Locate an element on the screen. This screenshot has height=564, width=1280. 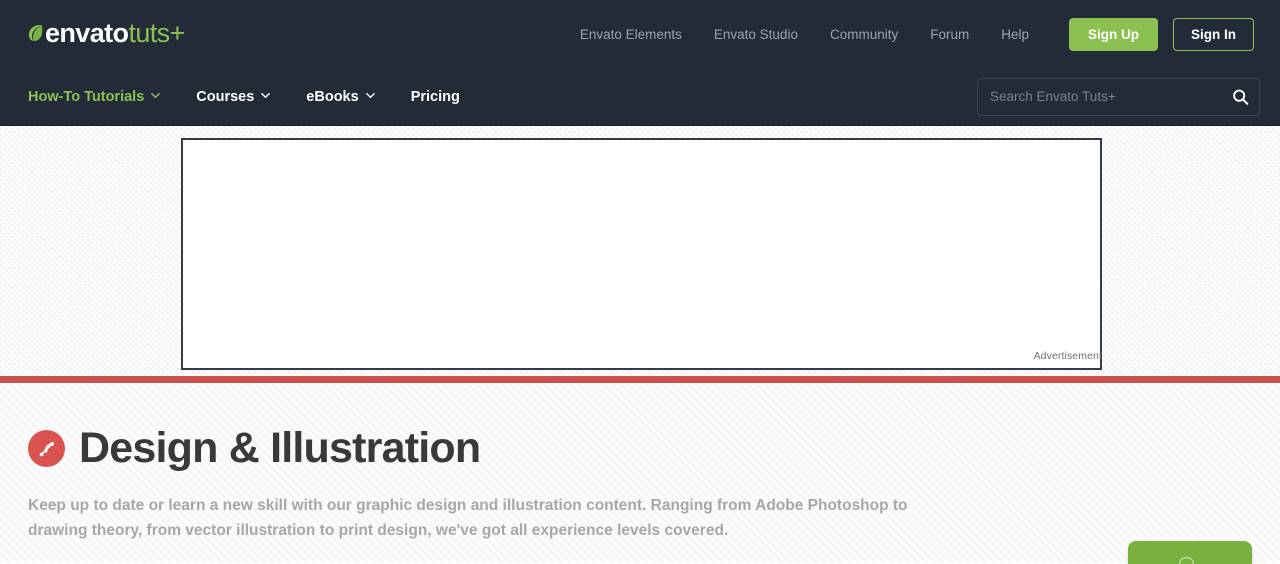
top-link-forum: Forum is located at coordinates (949, 34).